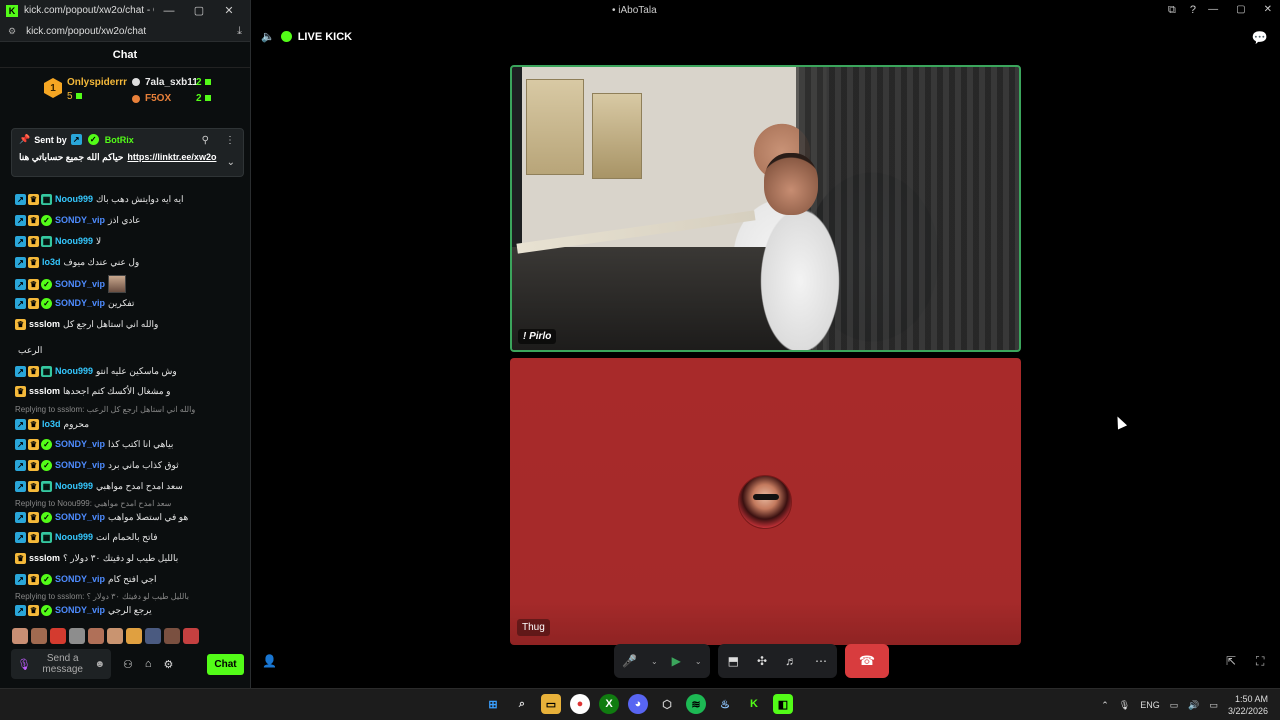  Describe the element at coordinates (1248, 705) in the screenshot. I see `clock: 1:50 AM 3/22/2026` at that location.